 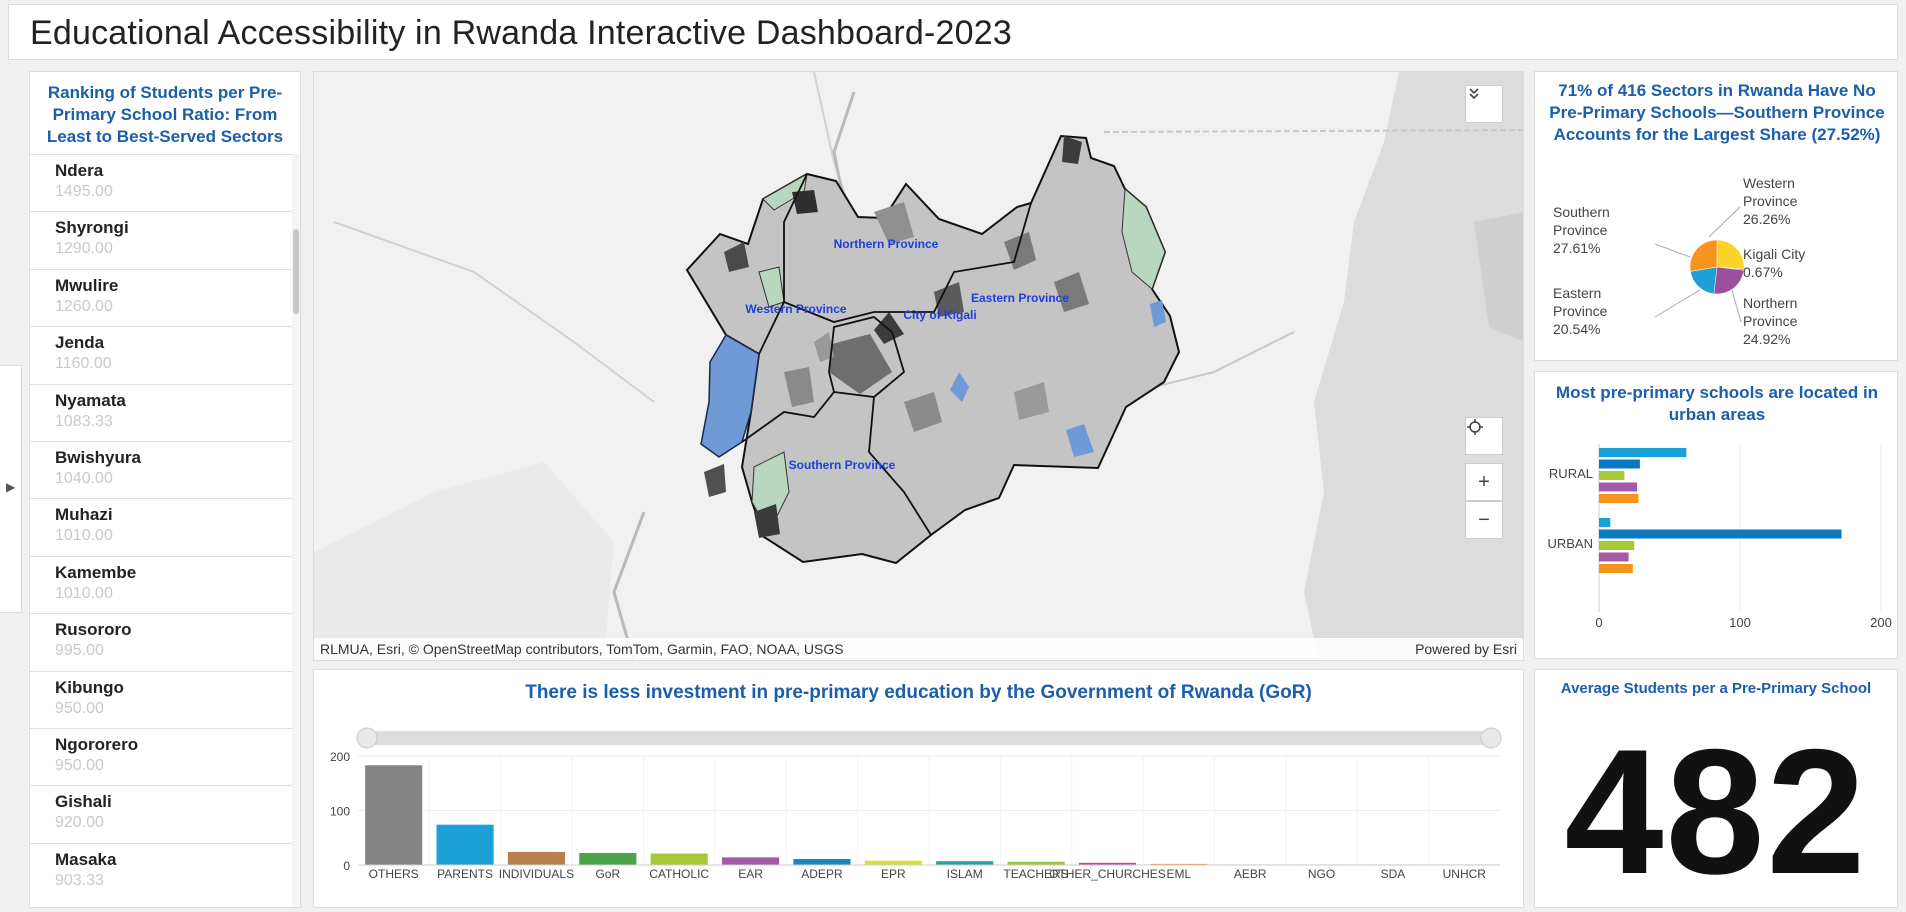 I want to click on sector-name: Jenda, so click(x=80, y=343).